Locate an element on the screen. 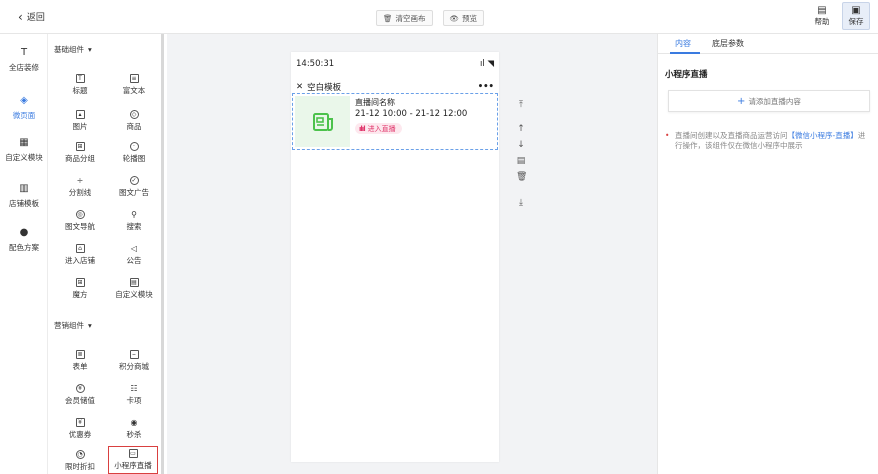 This screenshot has height=474, width=878. wechat-live-link: 【微信小程序-直播】 is located at coordinates (823, 135).